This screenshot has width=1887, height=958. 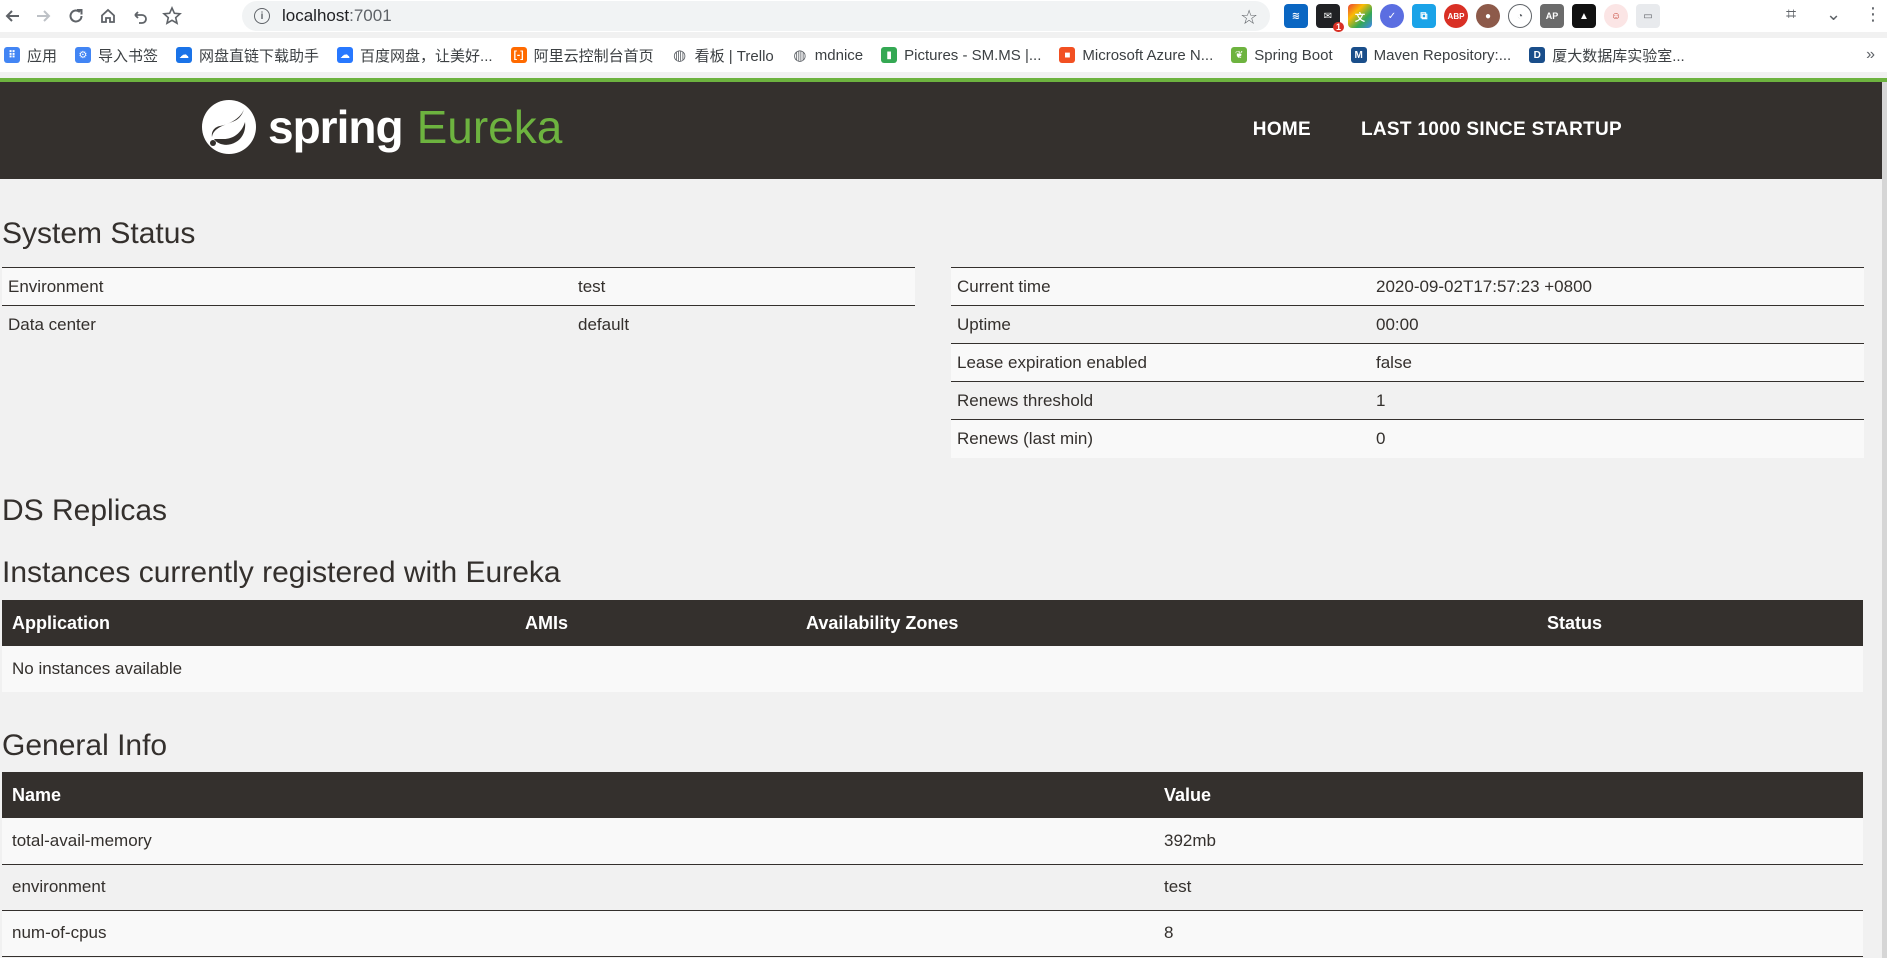 I want to click on bookmark-item: ⠿ 应用, so click(x=30, y=55).